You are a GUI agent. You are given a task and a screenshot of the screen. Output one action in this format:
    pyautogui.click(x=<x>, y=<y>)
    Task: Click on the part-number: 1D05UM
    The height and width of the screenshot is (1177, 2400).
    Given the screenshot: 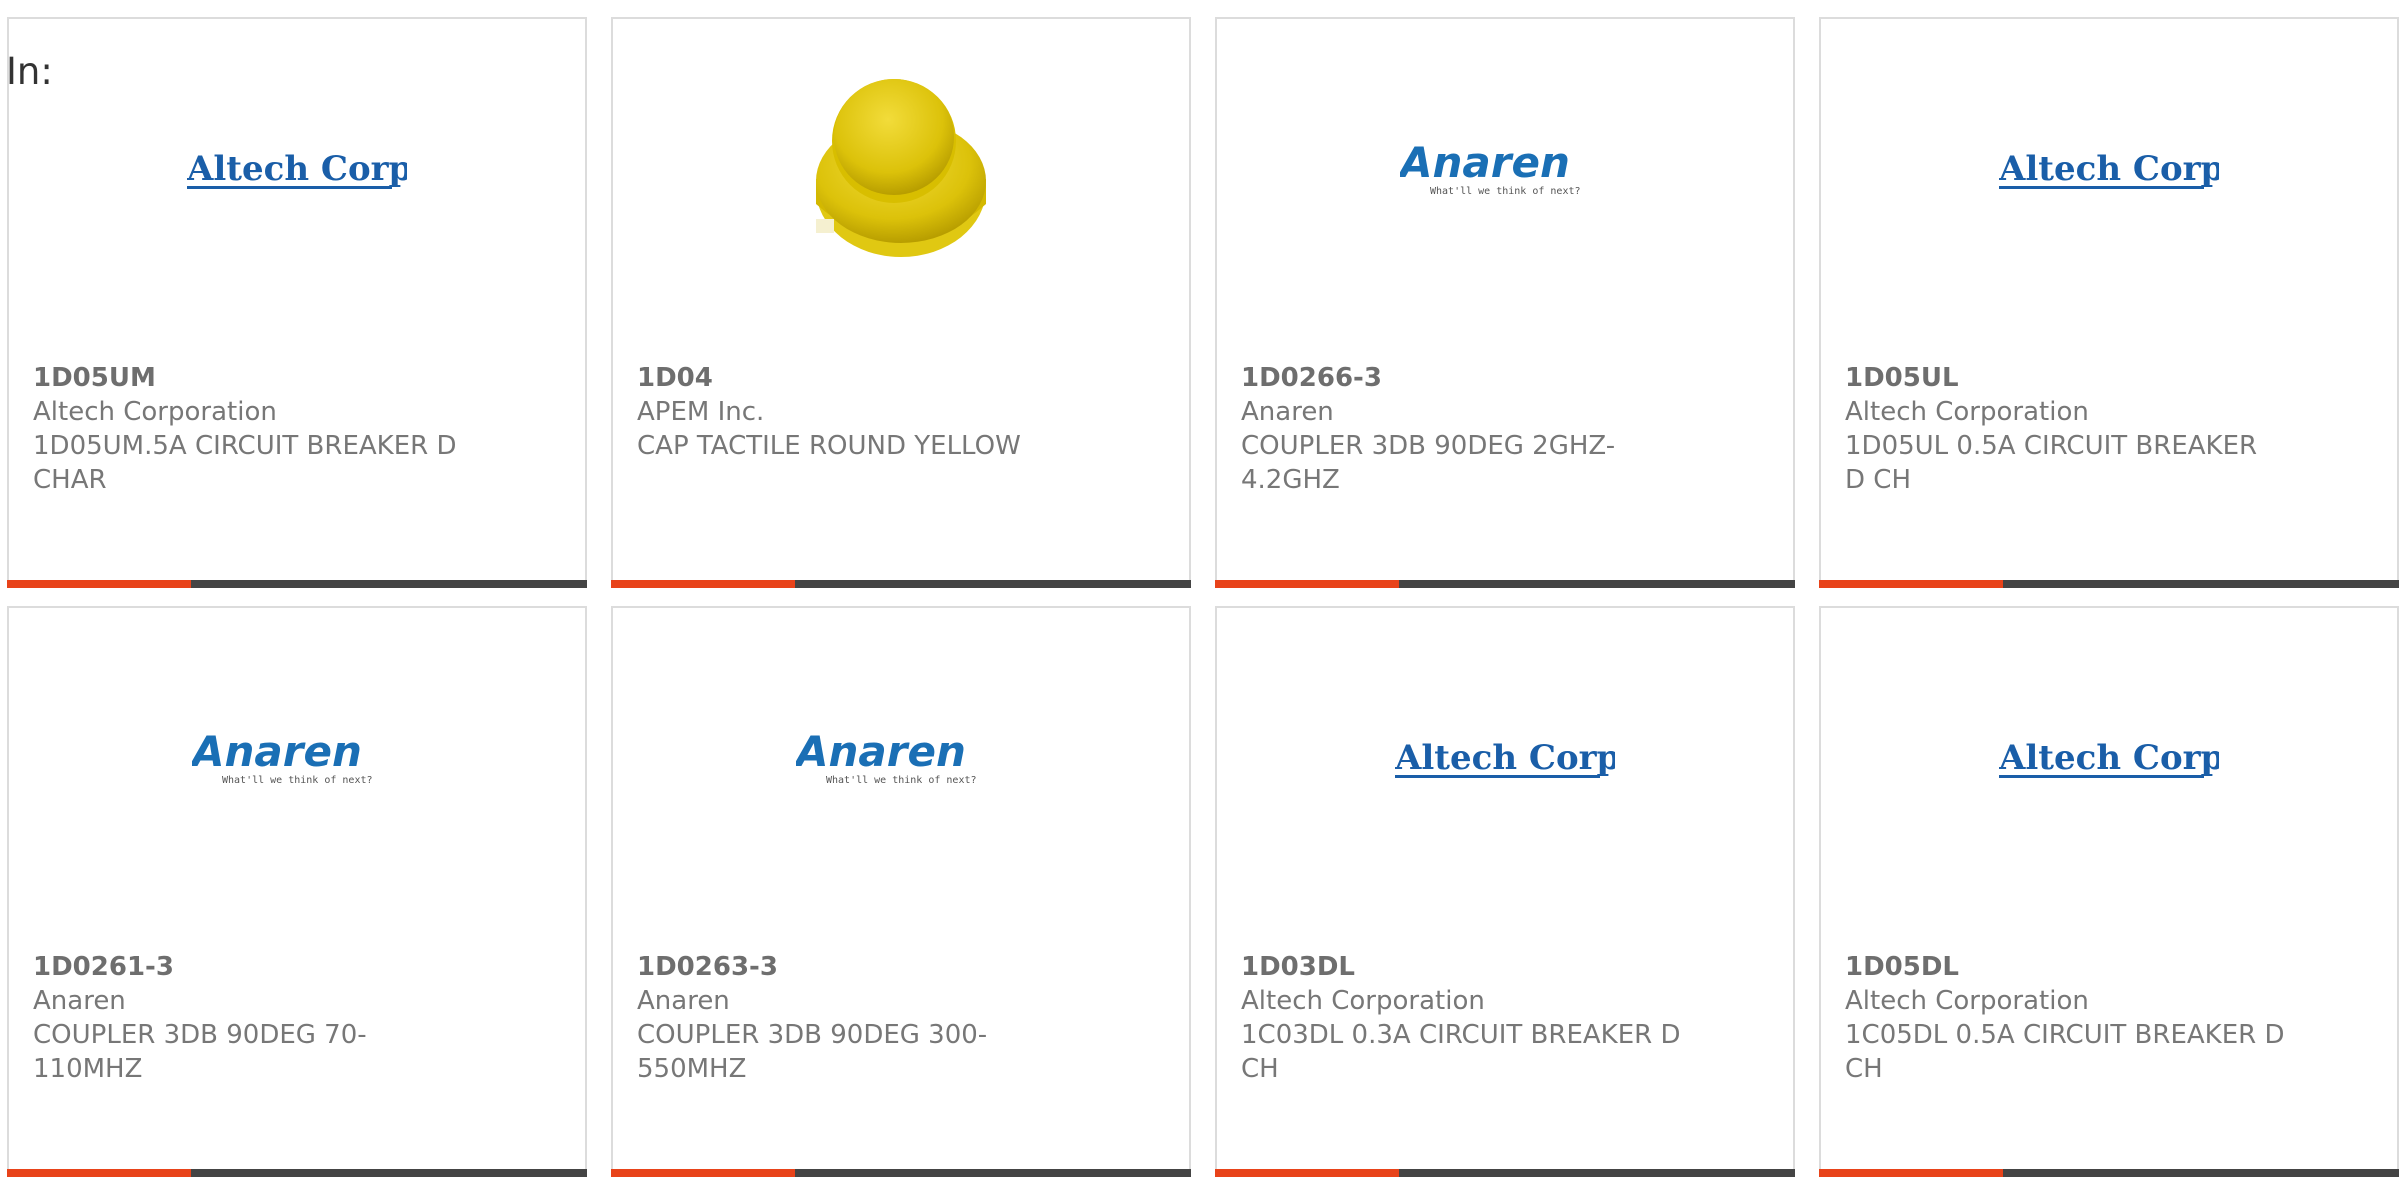 What is the action you would take?
    pyautogui.click(x=94, y=378)
    